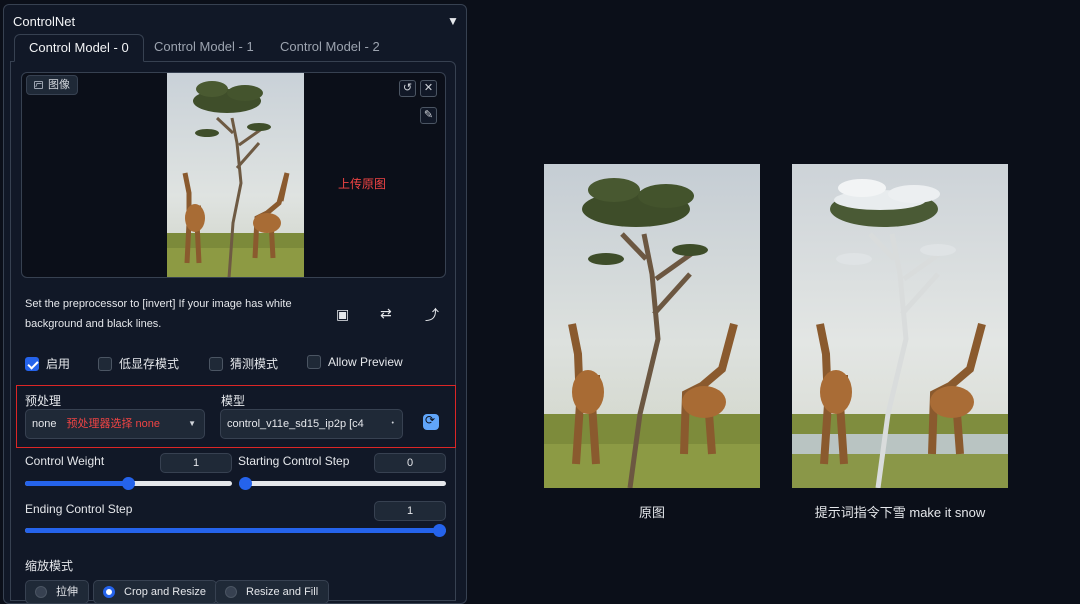 The height and width of the screenshot is (604, 1080). What do you see at coordinates (900, 326) in the screenshot?
I see `snow-result-image` at bounding box center [900, 326].